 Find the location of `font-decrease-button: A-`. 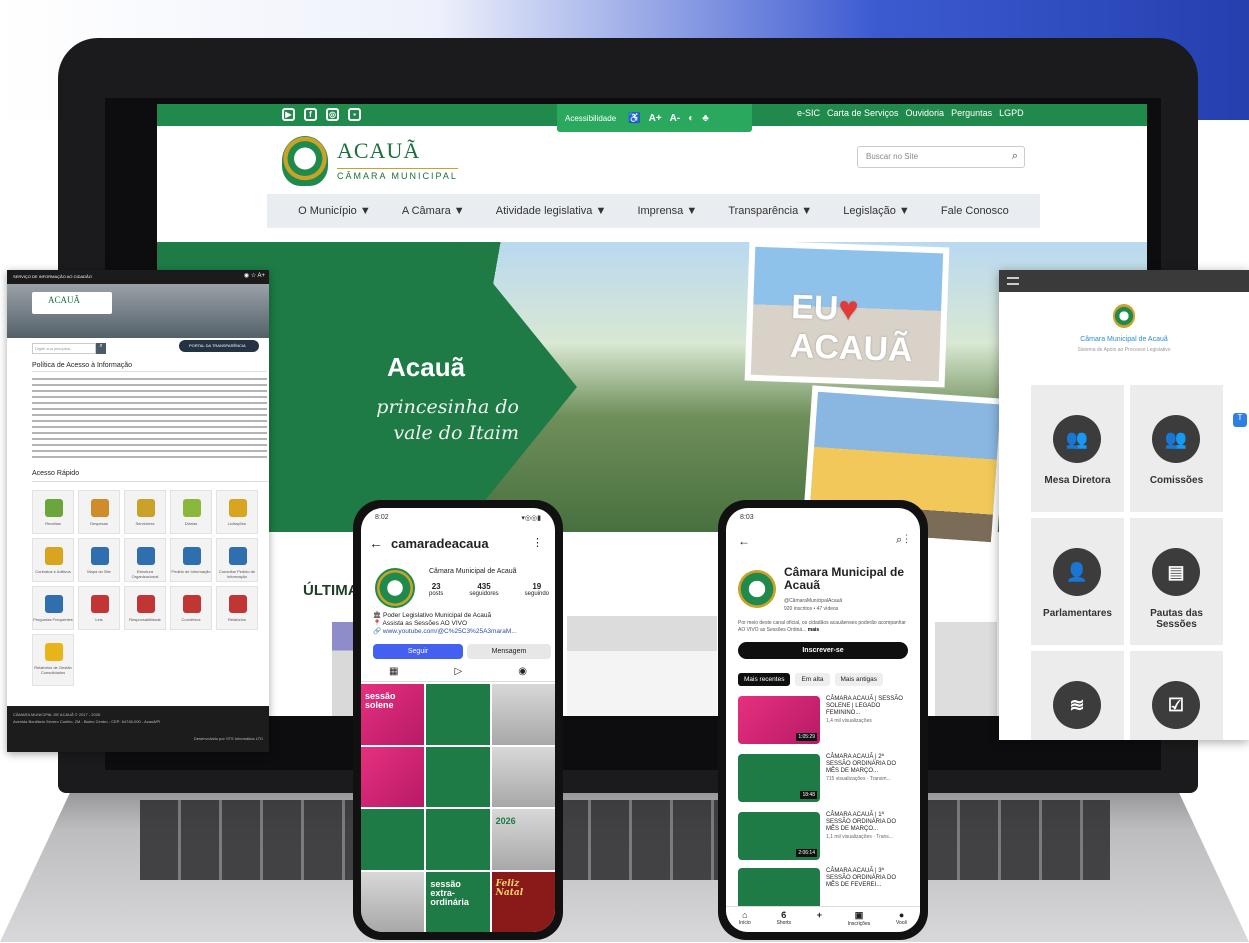

font-decrease-button: A- is located at coordinates (675, 118).